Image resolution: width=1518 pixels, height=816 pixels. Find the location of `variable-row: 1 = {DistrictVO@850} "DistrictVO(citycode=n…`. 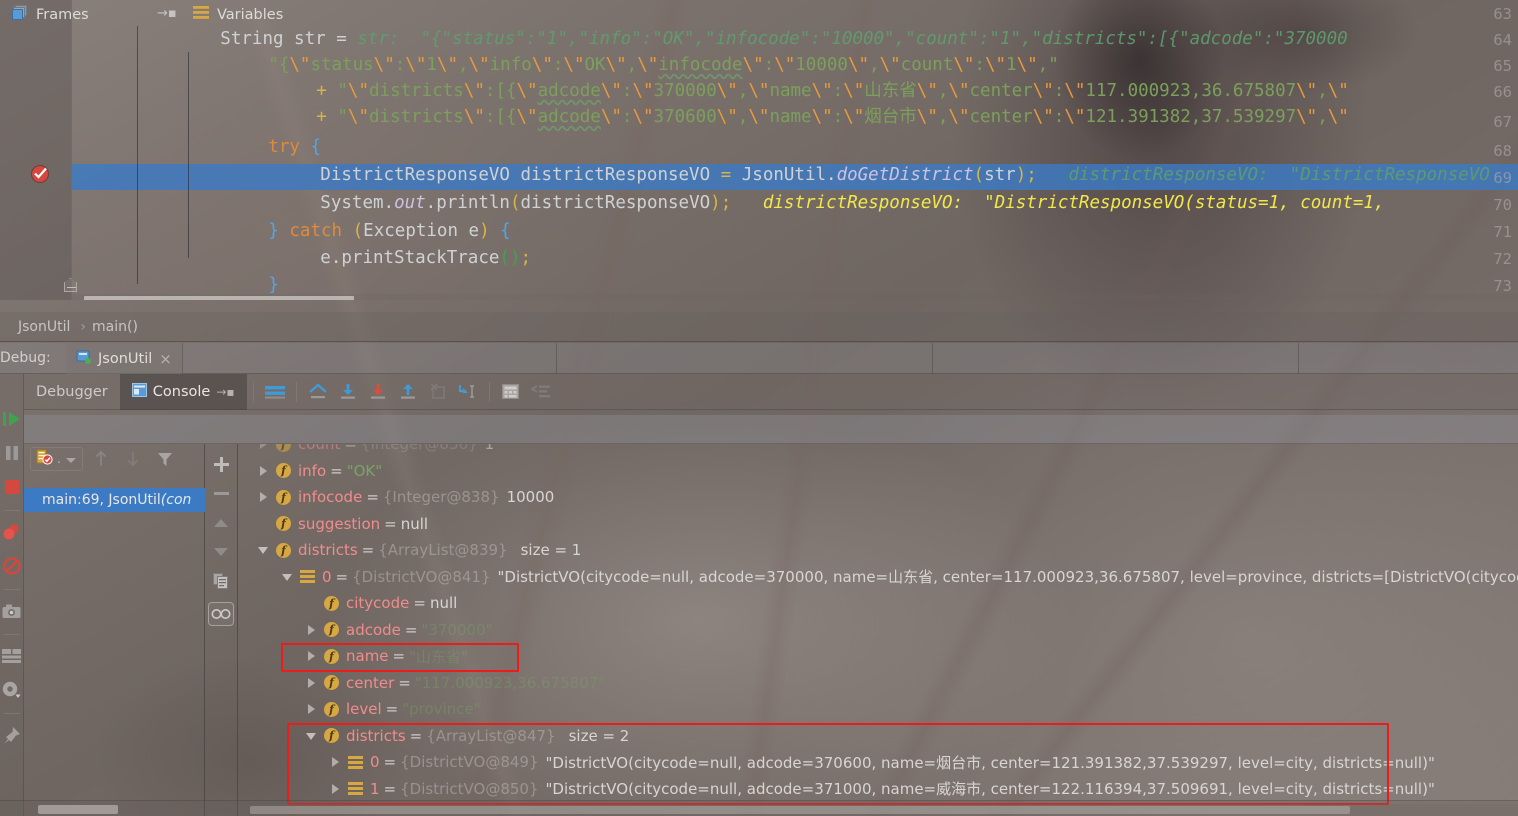

variable-row: 1 = {DistrictVO@850} "DistrictVO(citycode=n… is located at coordinates (878, 789).